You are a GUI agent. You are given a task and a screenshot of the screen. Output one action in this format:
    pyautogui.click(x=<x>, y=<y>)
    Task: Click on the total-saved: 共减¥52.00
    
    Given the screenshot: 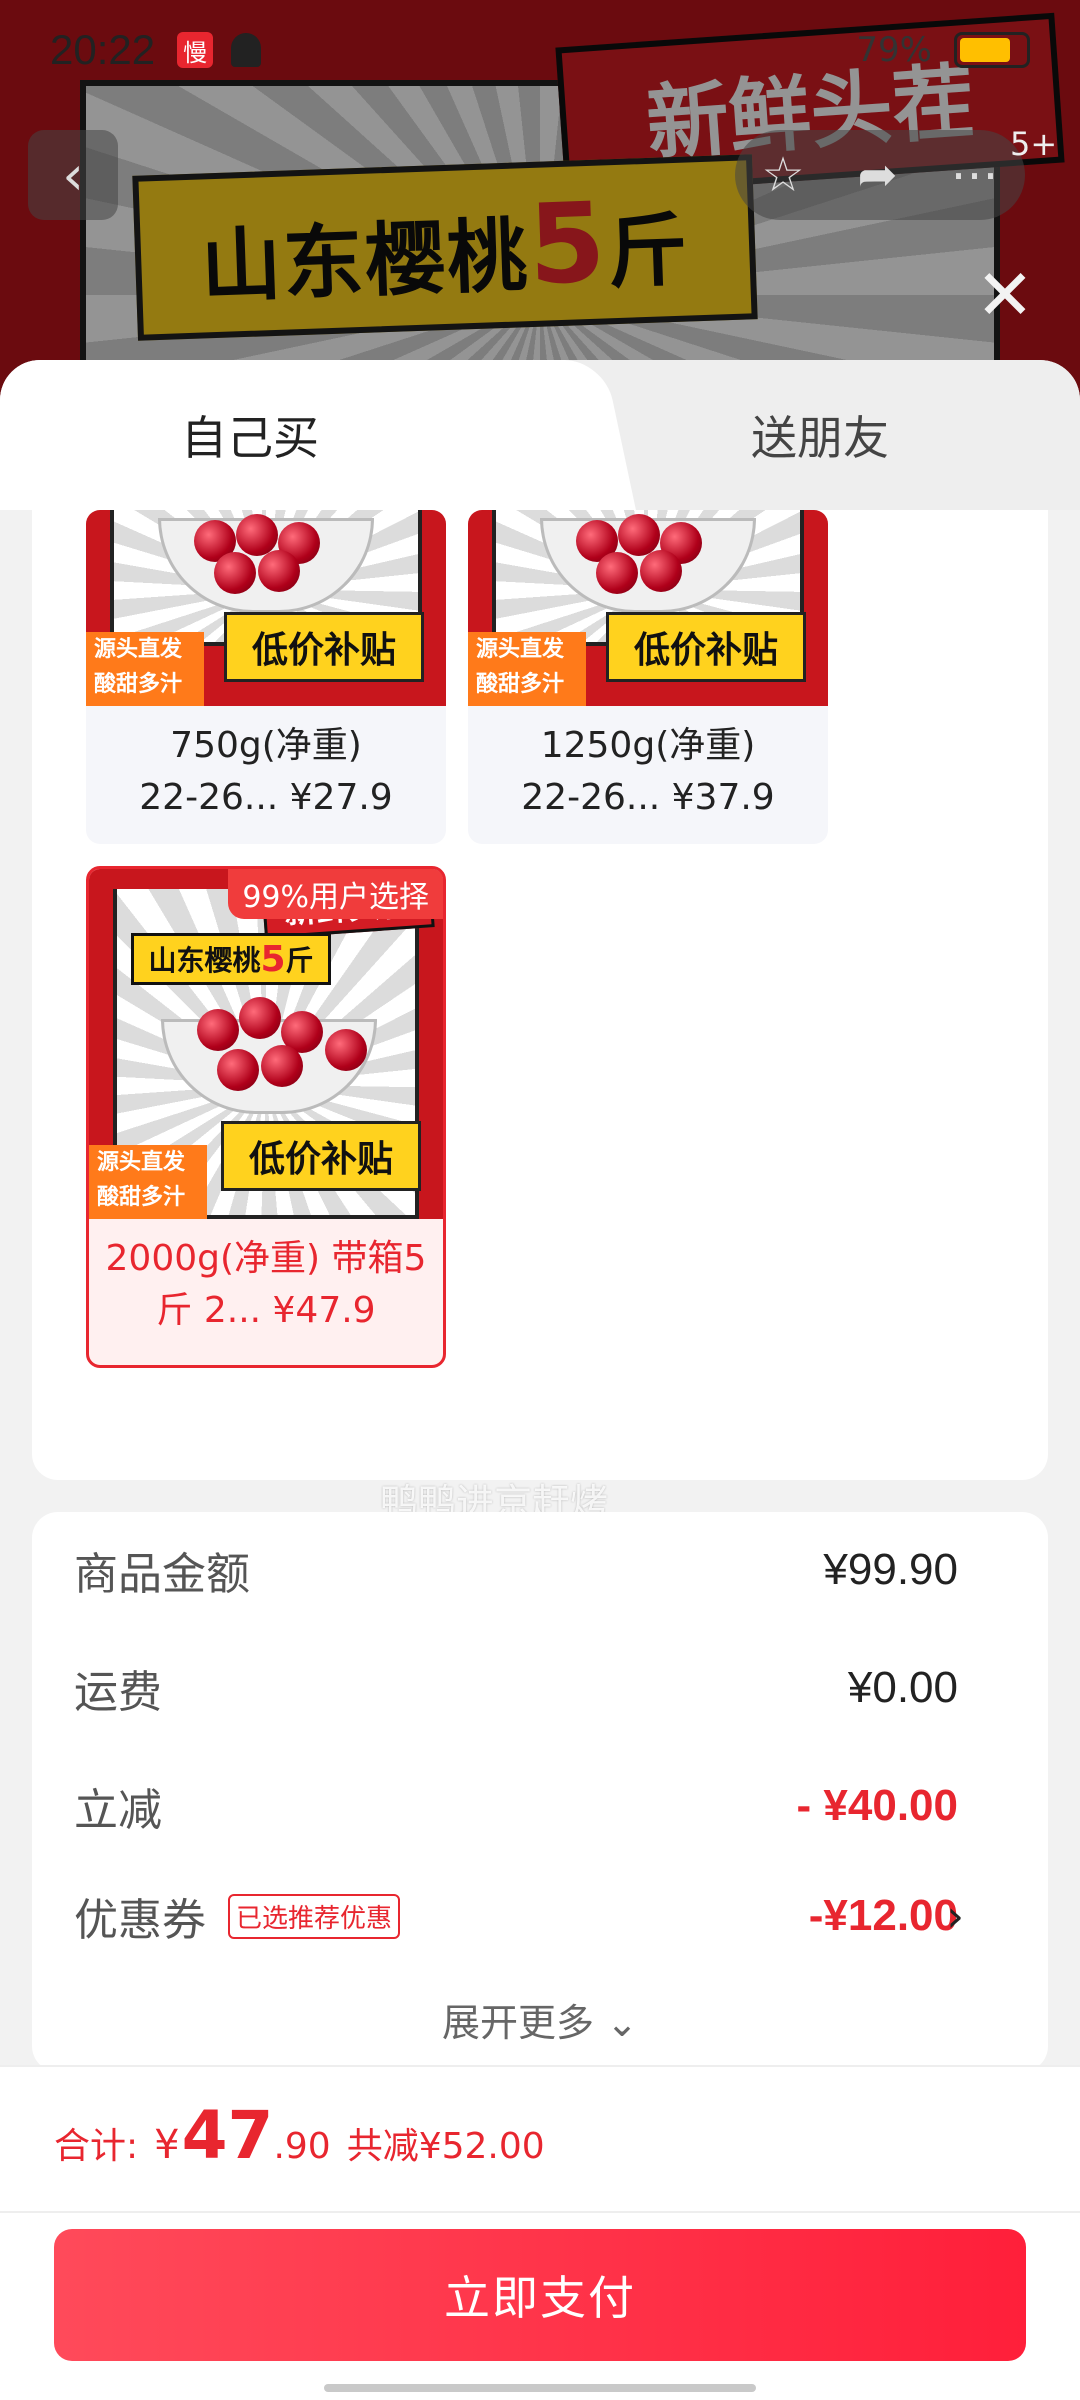 What is the action you would take?
    pyautogui.click(x=445, y=2146)
    